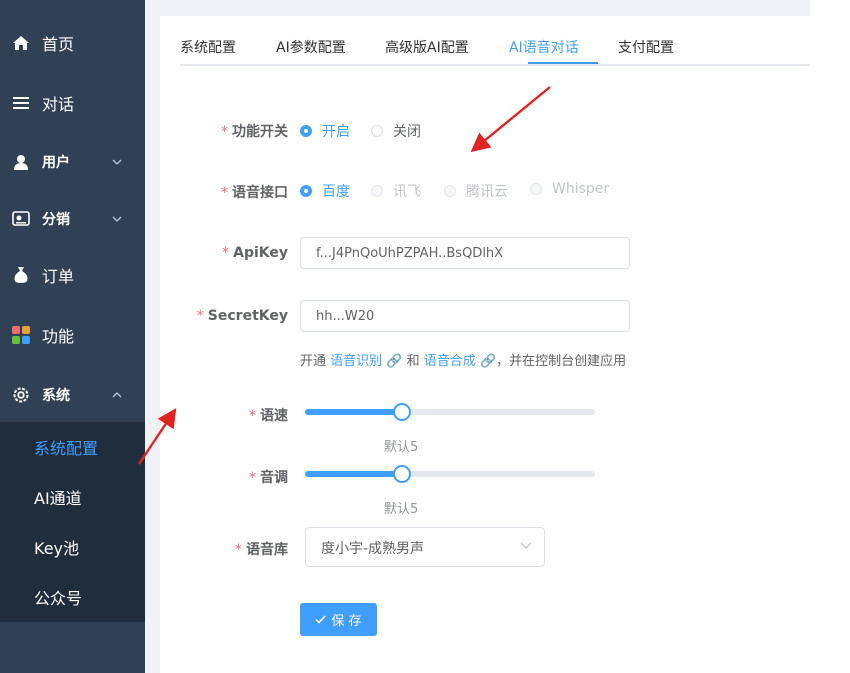  Describe the element at coordinates (320, 619) in the screenshot. I see `check-icon` at that location.